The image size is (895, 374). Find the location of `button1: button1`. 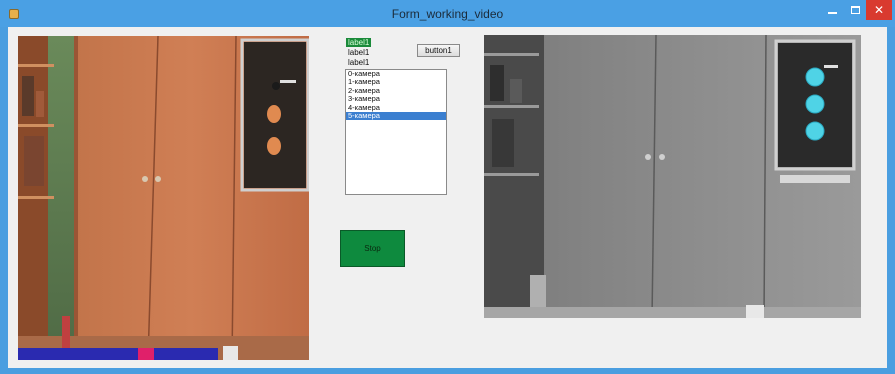

button1: button1 is located at coordinates (438, 50).